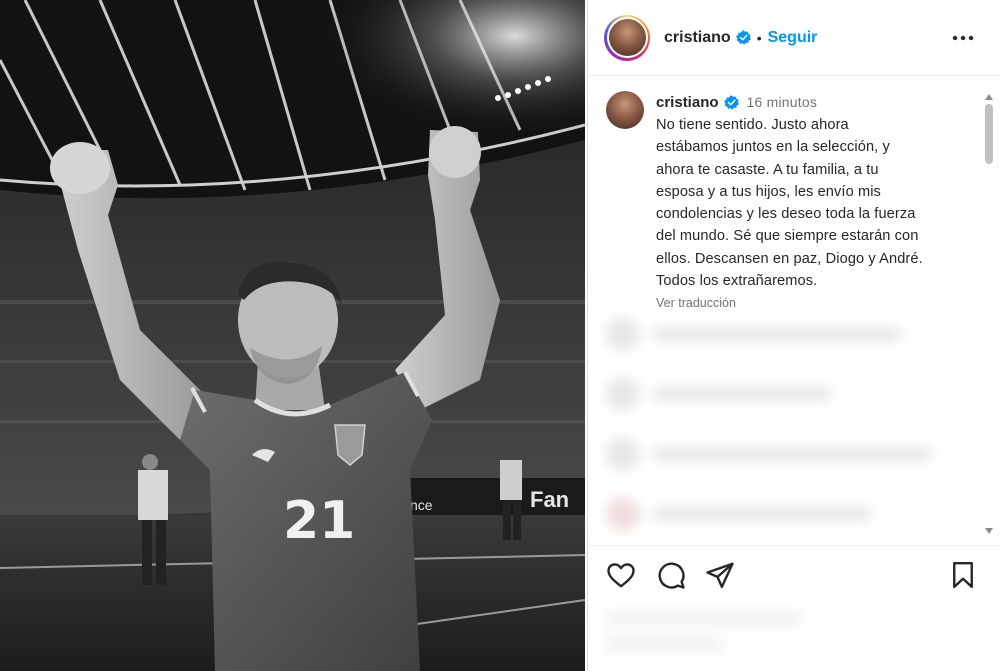  I want to click on caption-line: estábamos juntos en la selección, y, so click(773, 147).